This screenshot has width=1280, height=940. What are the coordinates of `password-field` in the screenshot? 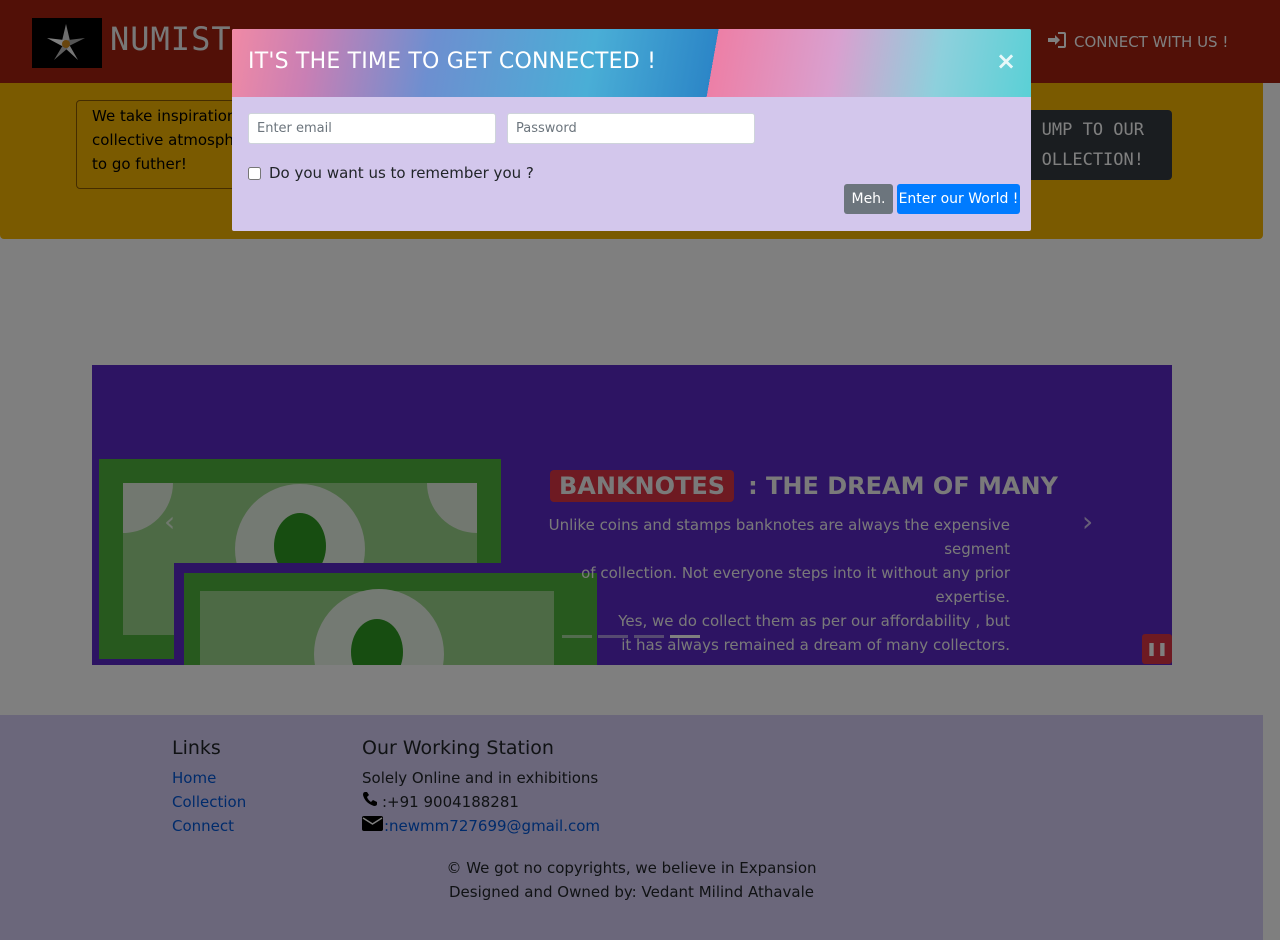 It's located at (631, 128).